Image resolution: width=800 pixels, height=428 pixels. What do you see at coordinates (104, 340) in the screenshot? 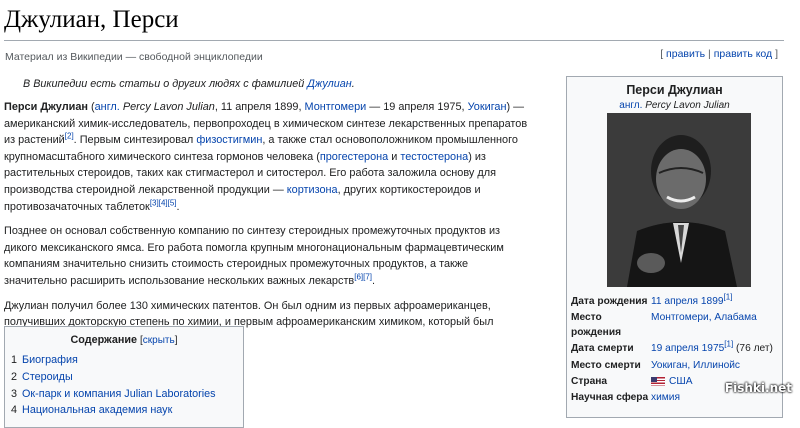
I see `toc-title: Содержание` at bounding box center [104, 340].